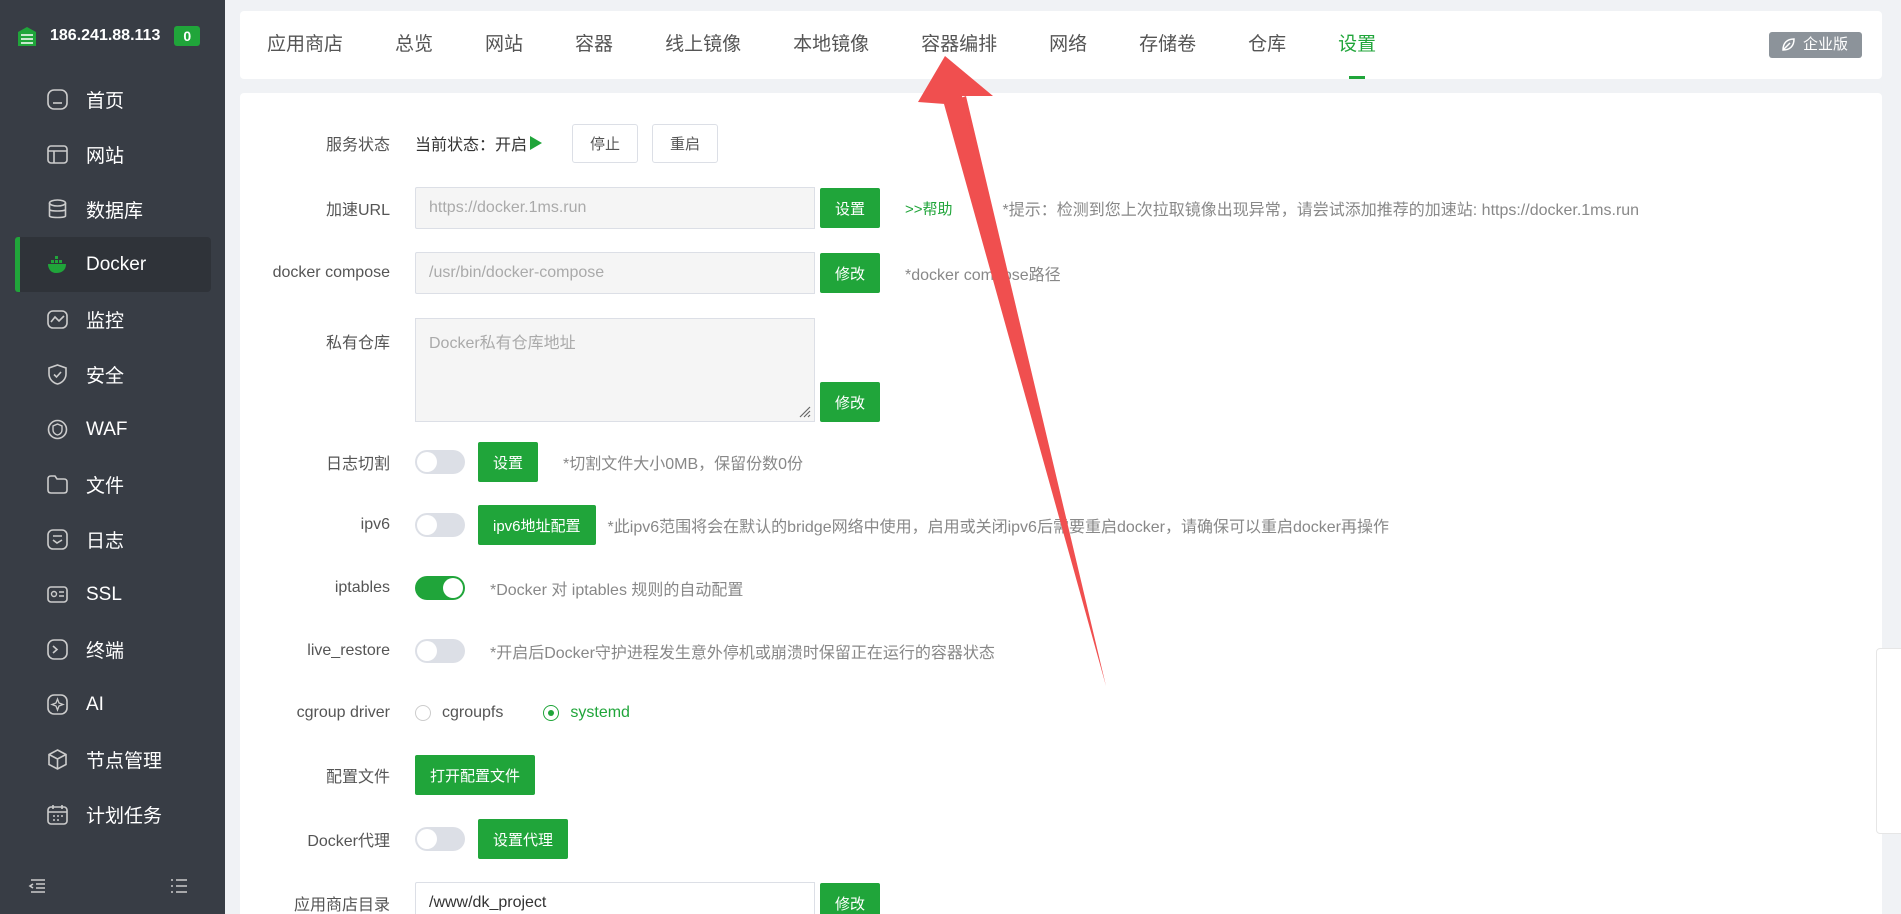 This screenshot has width=1901, height=914. I want to click on live-restore-toggle, so click(440, 651).